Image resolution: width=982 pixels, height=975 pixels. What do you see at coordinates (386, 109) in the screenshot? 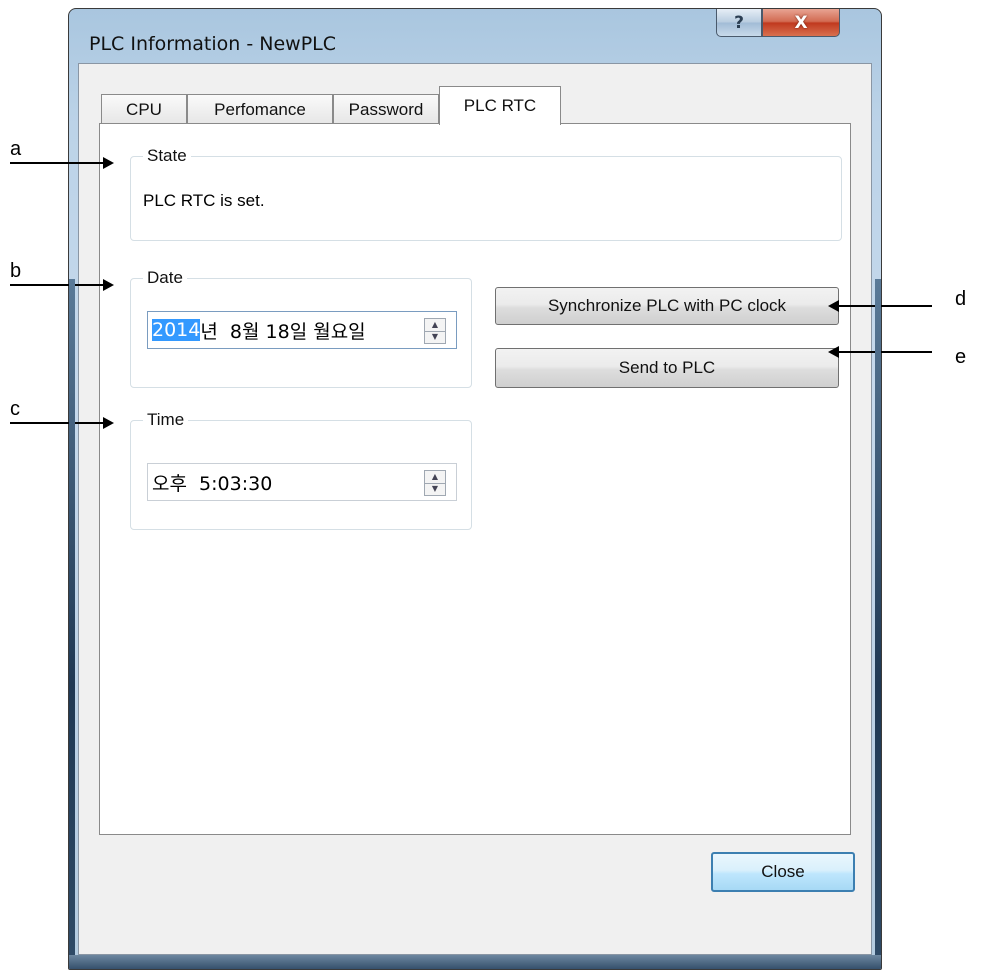
I see `tab-password: Password` at bounding box center [386, 109].